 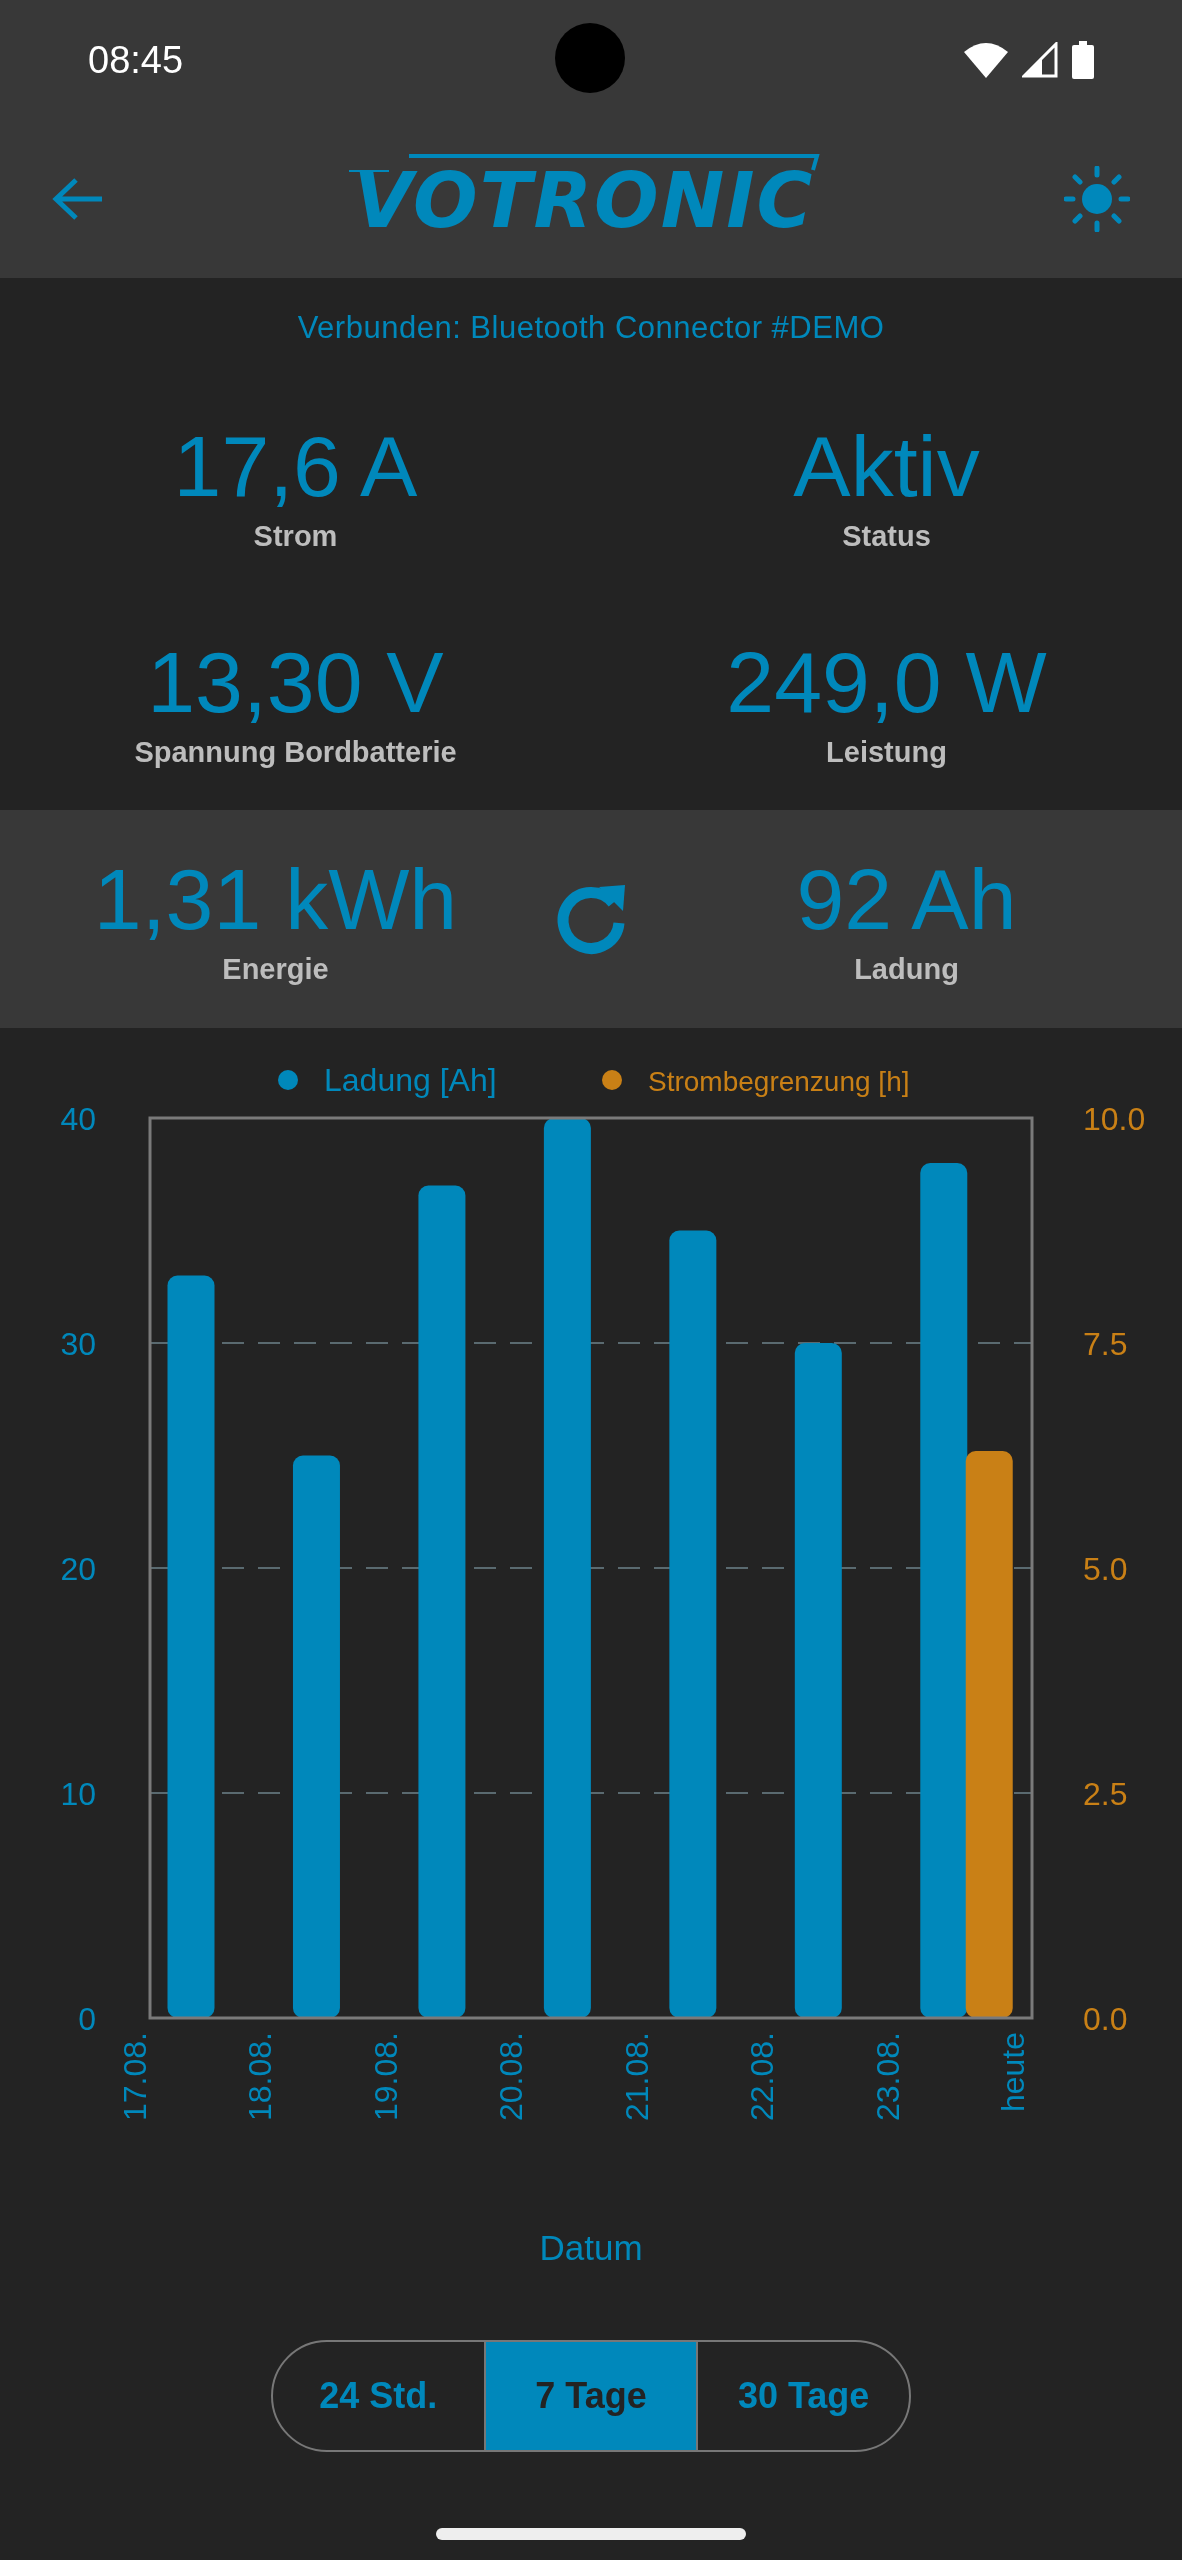 I want to click on metric-value: 249,0 W, so click(x=886, y=682).